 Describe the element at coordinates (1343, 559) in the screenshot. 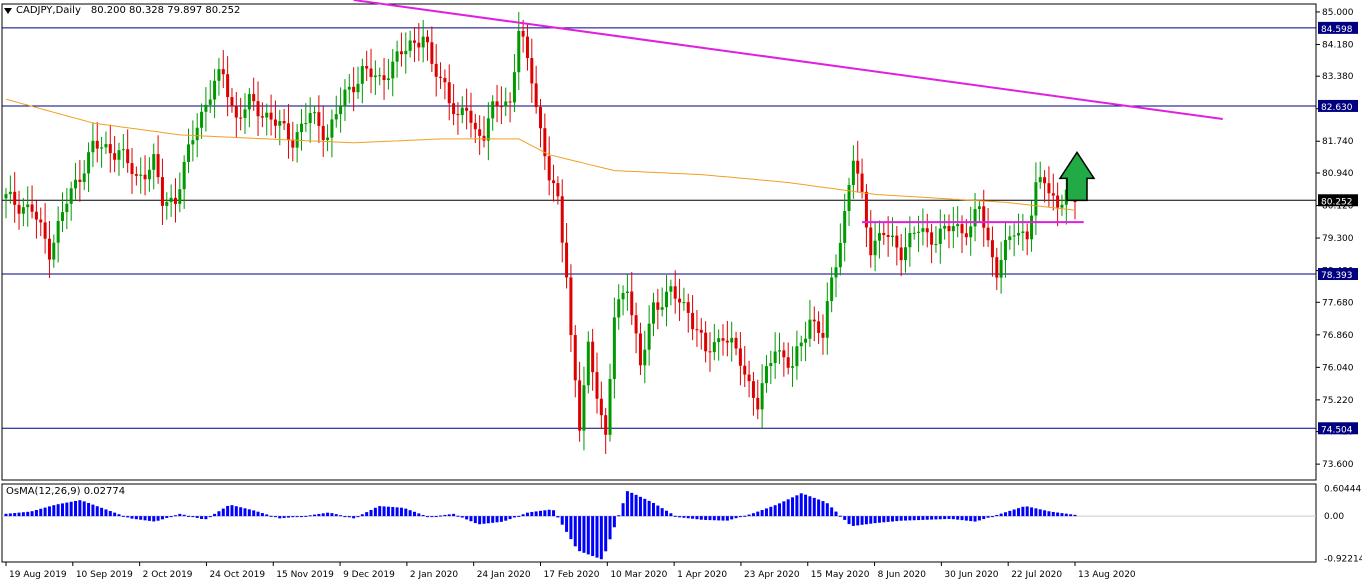

I see `osma-scale-label: -0.92214` at that location.